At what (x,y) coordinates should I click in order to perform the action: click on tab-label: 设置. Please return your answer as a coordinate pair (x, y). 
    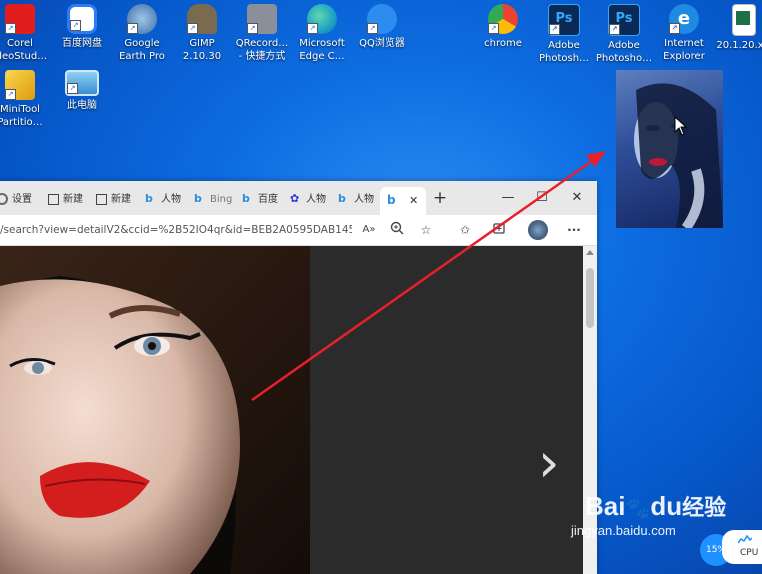
    Looking at the image, I should click on (22, 199).